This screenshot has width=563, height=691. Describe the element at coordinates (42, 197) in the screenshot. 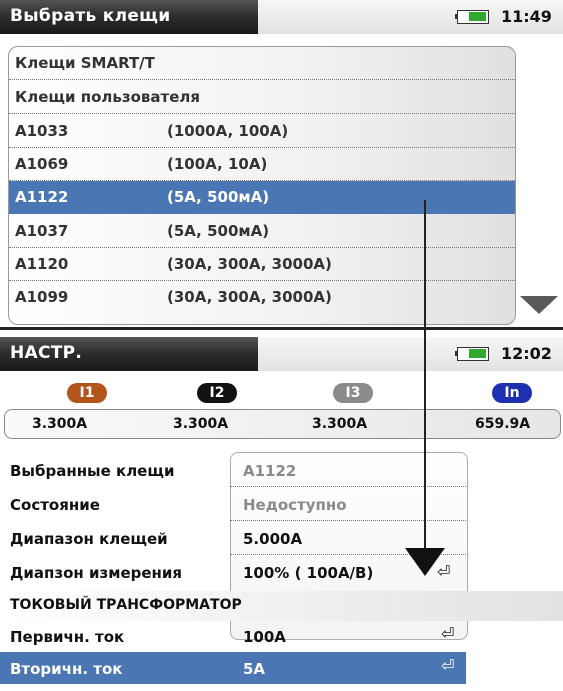

I see `clamp-name: A1122` at that location.